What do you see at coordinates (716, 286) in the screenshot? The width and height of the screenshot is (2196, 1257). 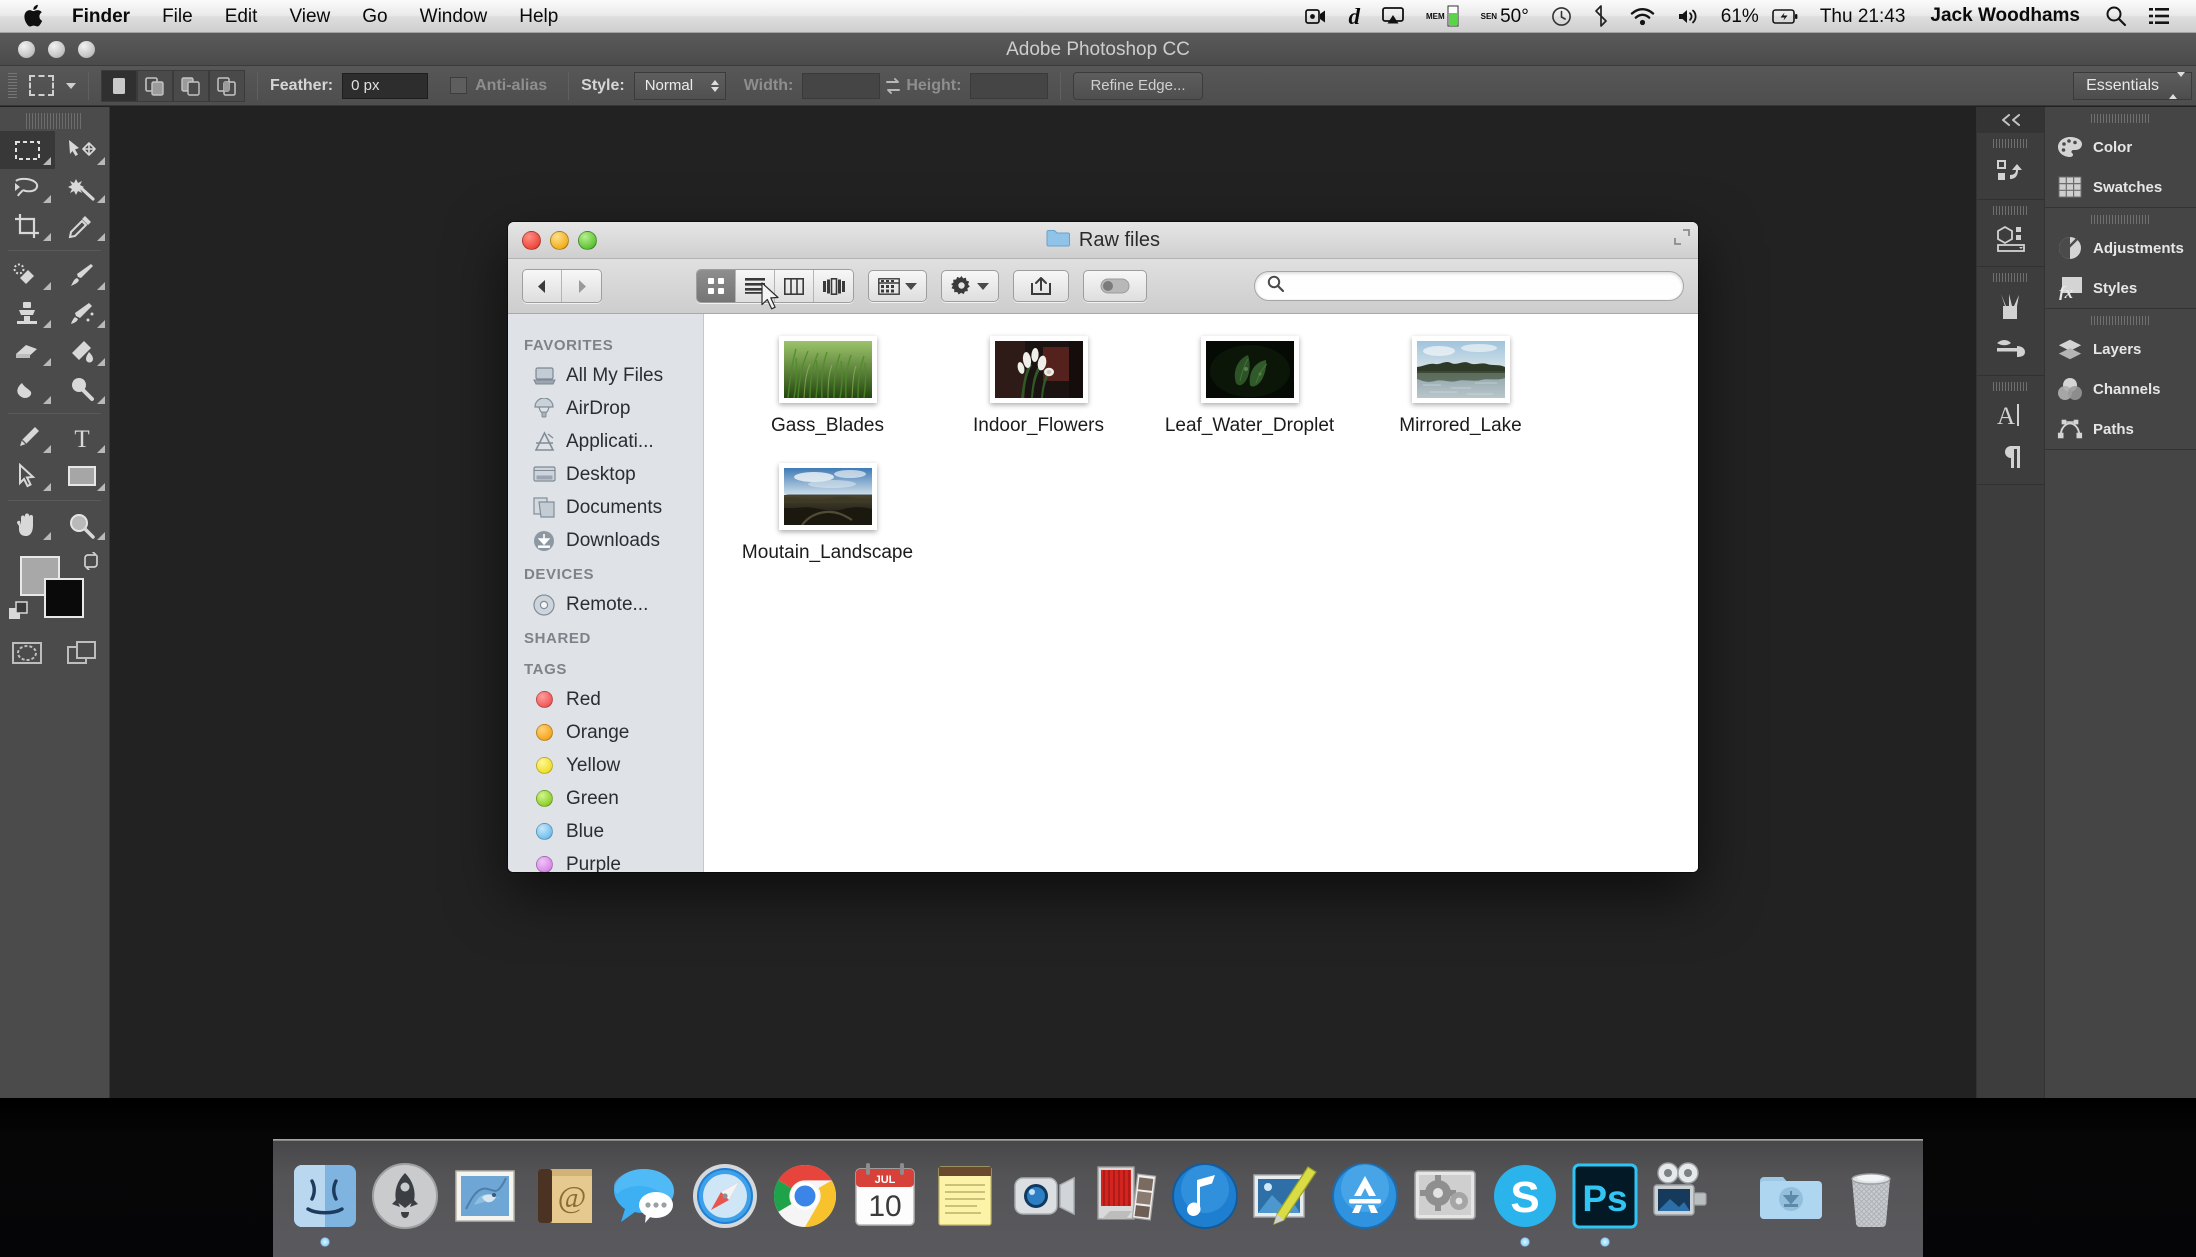 I see `icon-view-button` at bounding box center [716, 286].